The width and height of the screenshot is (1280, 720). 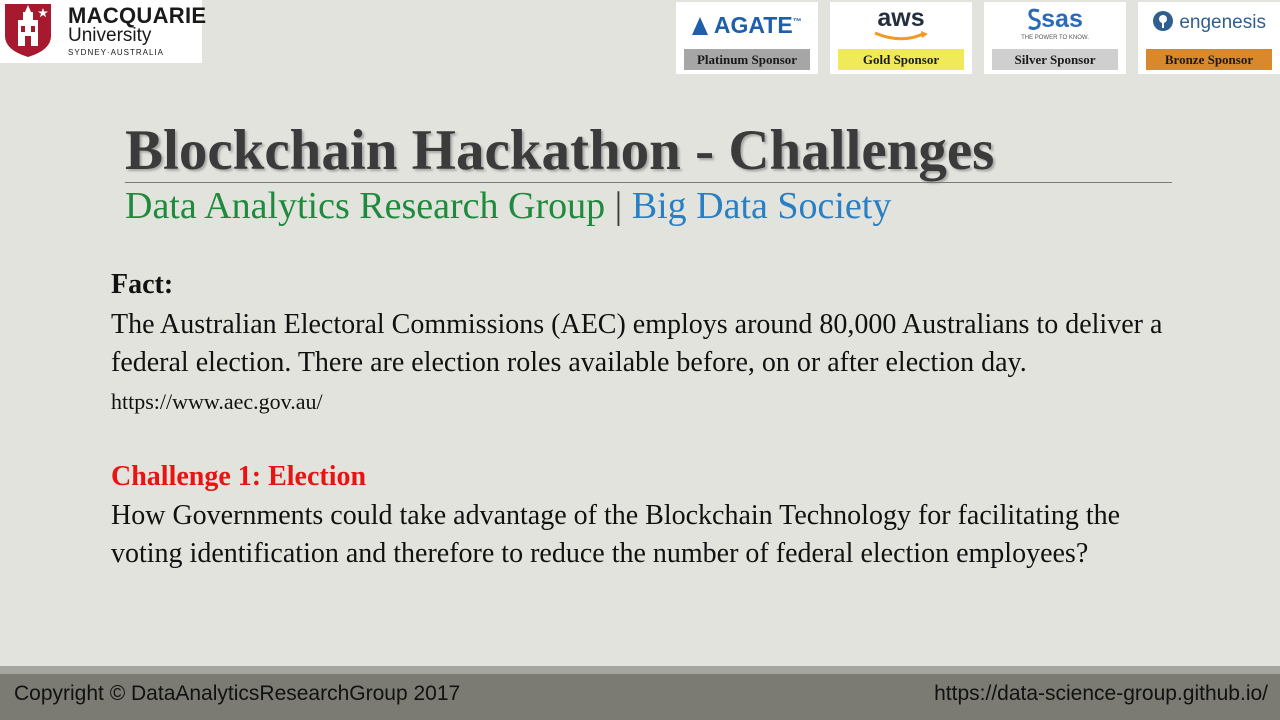 What do you see at coordinates (142, 284) in the screenshot?
I see `fact-heading: Fact:` at bounding box center [142, 284].